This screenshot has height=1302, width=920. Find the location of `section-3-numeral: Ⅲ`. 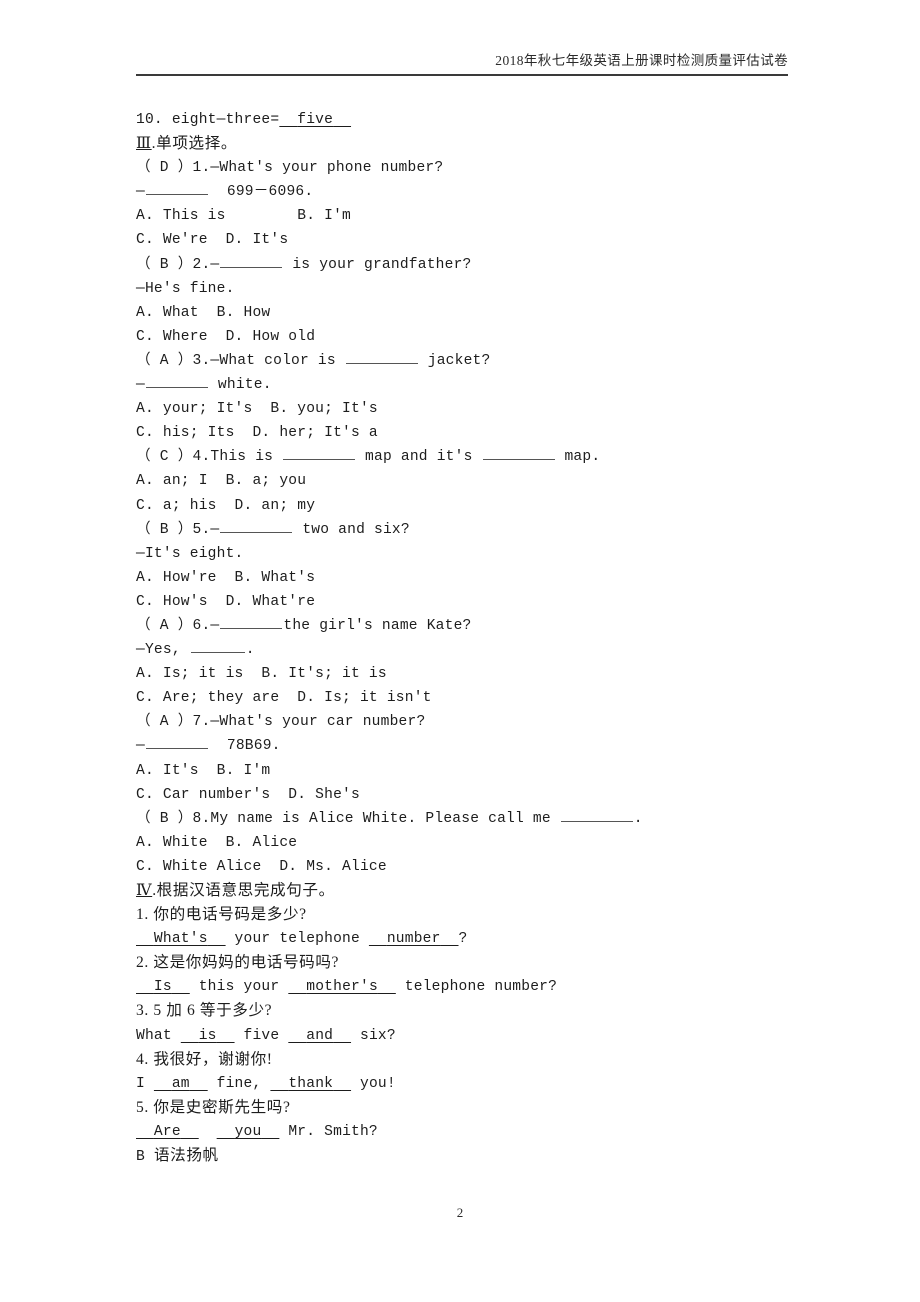

section-3-numeral: Ⅲ is located at coordinates (144, 144).